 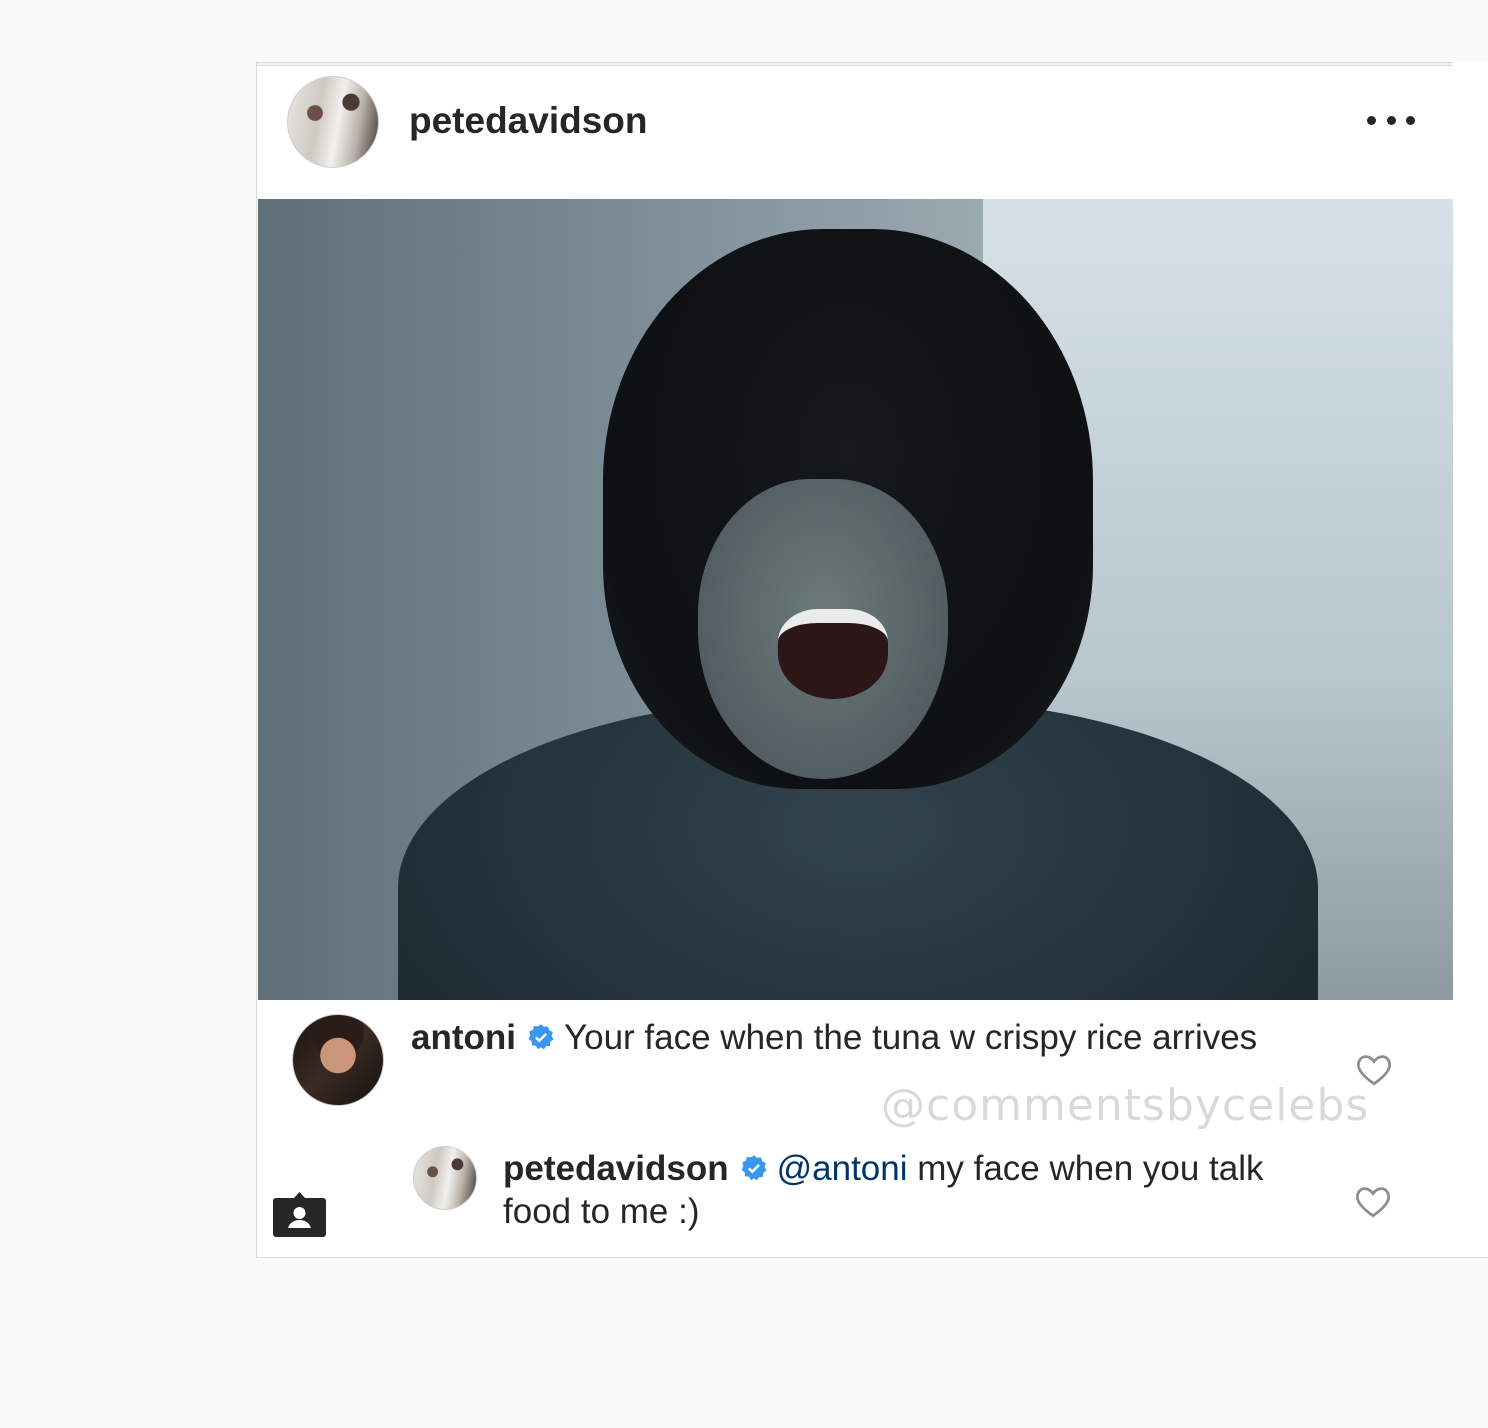 I want to click on comment-username: petedavidson, so click(x=616, y=1168).